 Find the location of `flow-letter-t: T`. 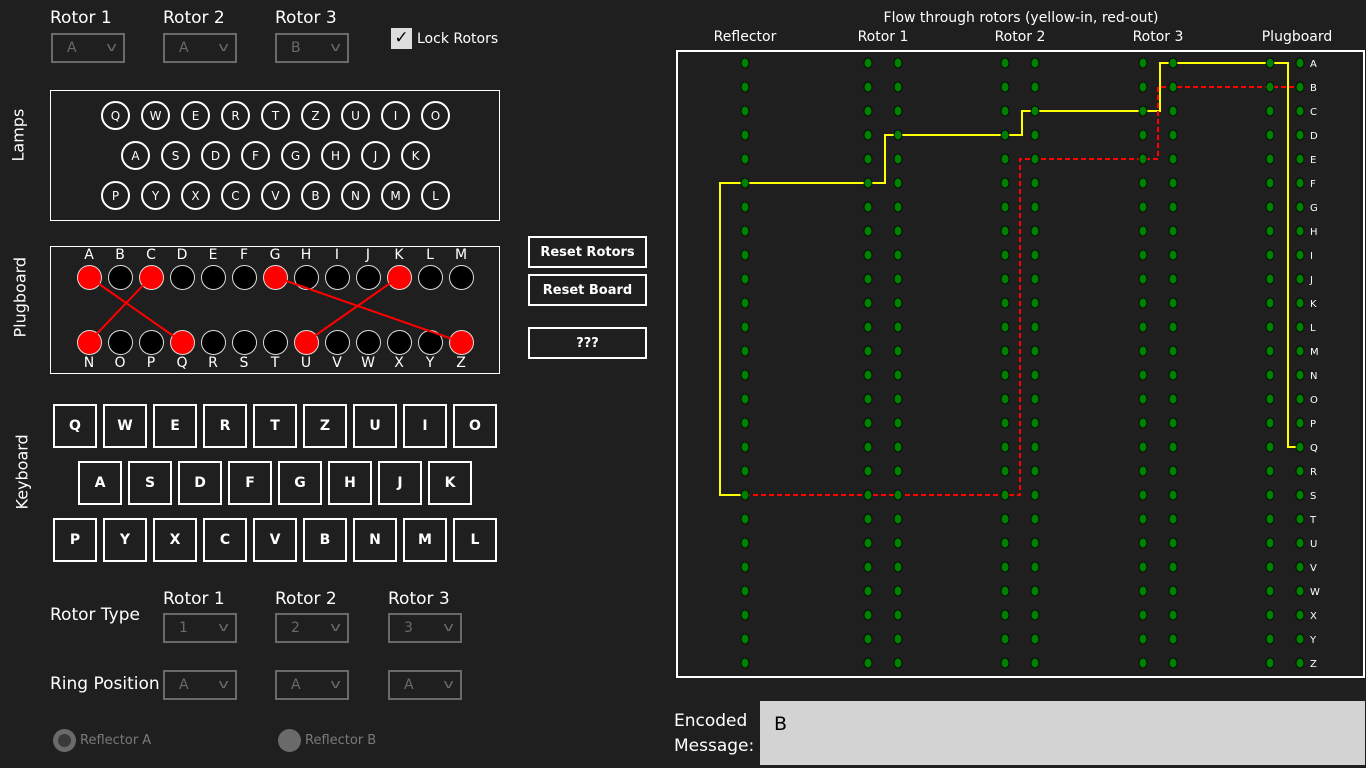

flow-letter-t: T is located at coordinates (1313, 520).